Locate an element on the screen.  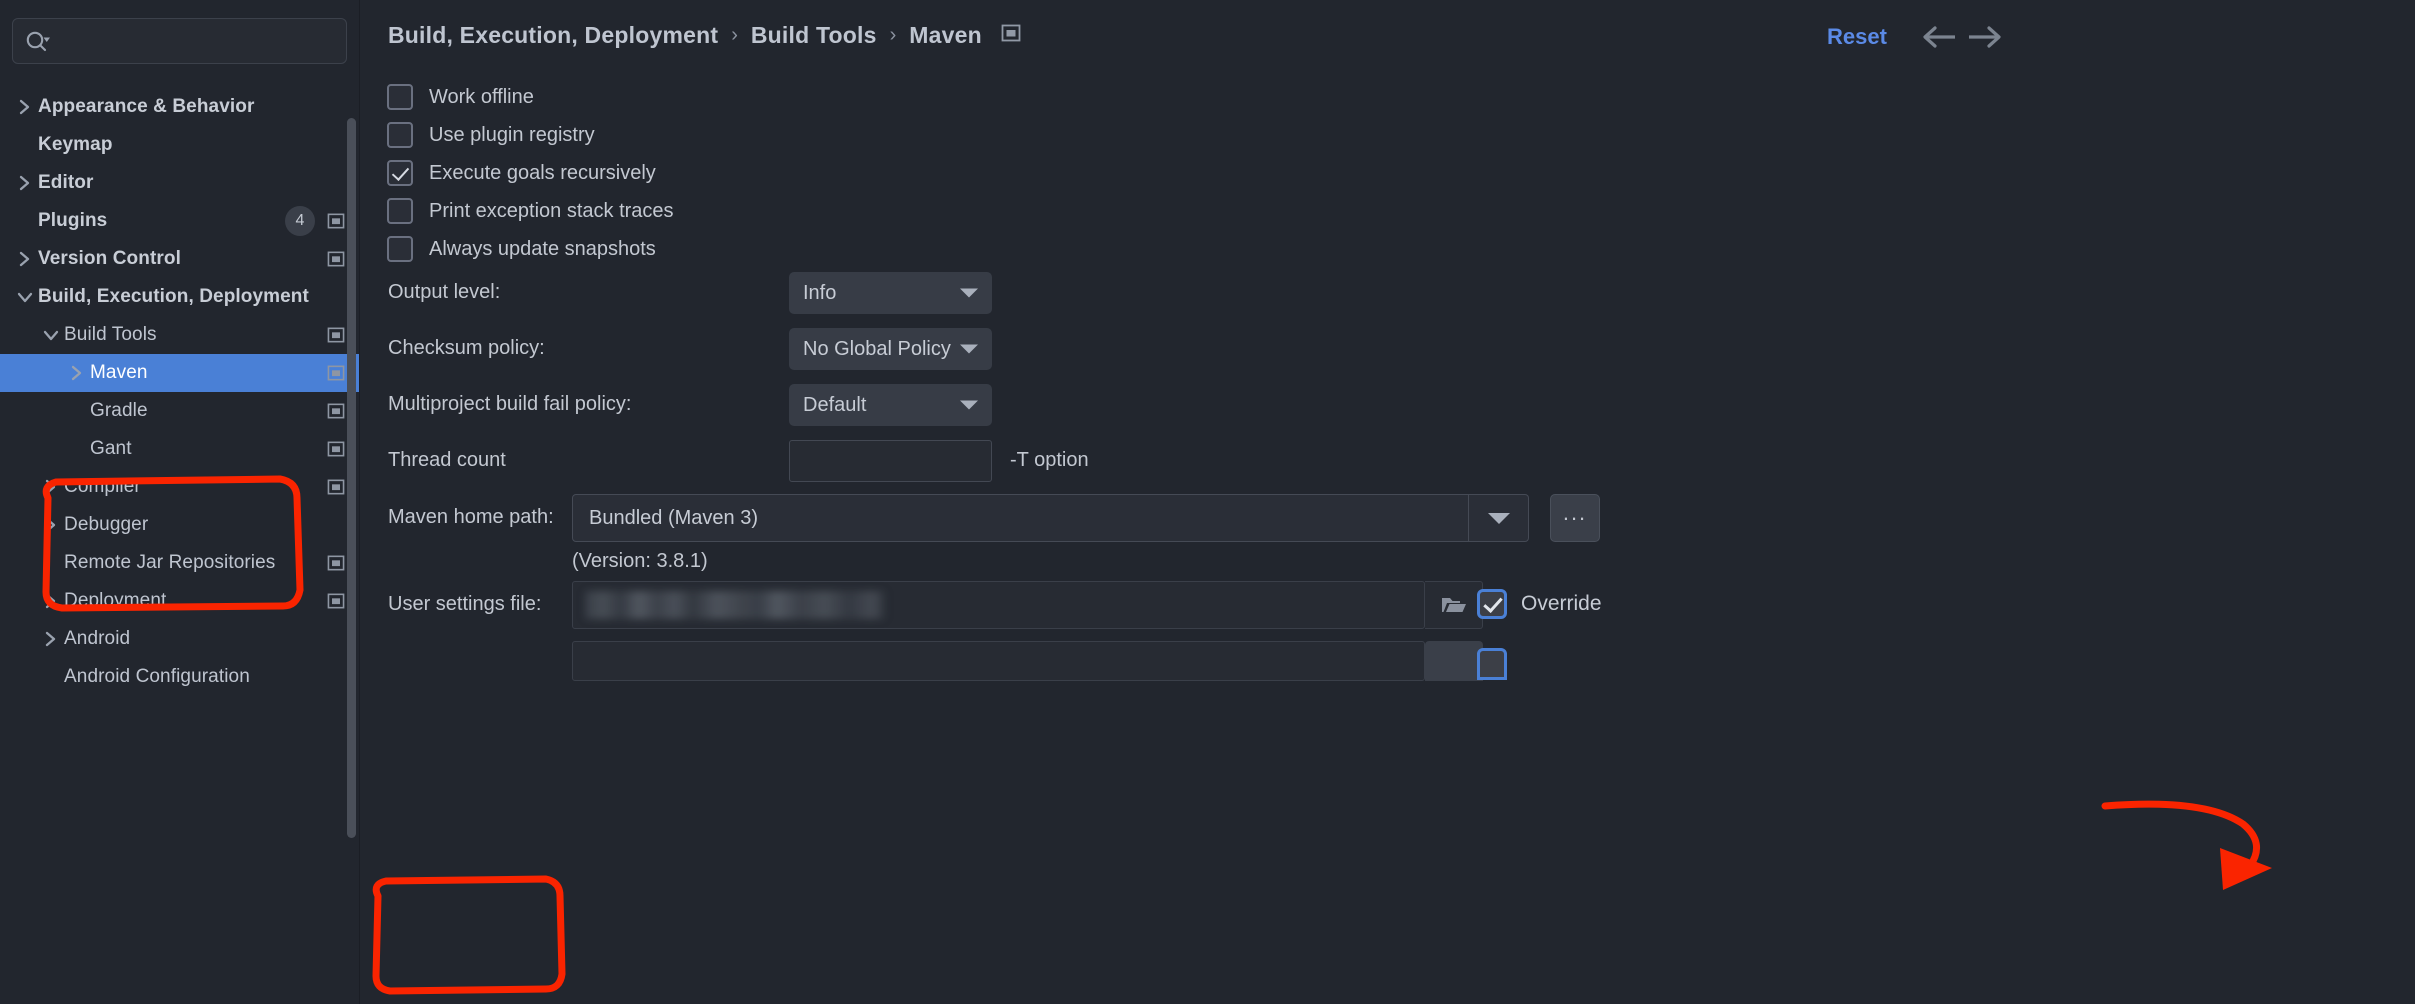
sidebar-item-gradle: Gradle is located at coordinates (179, 411).